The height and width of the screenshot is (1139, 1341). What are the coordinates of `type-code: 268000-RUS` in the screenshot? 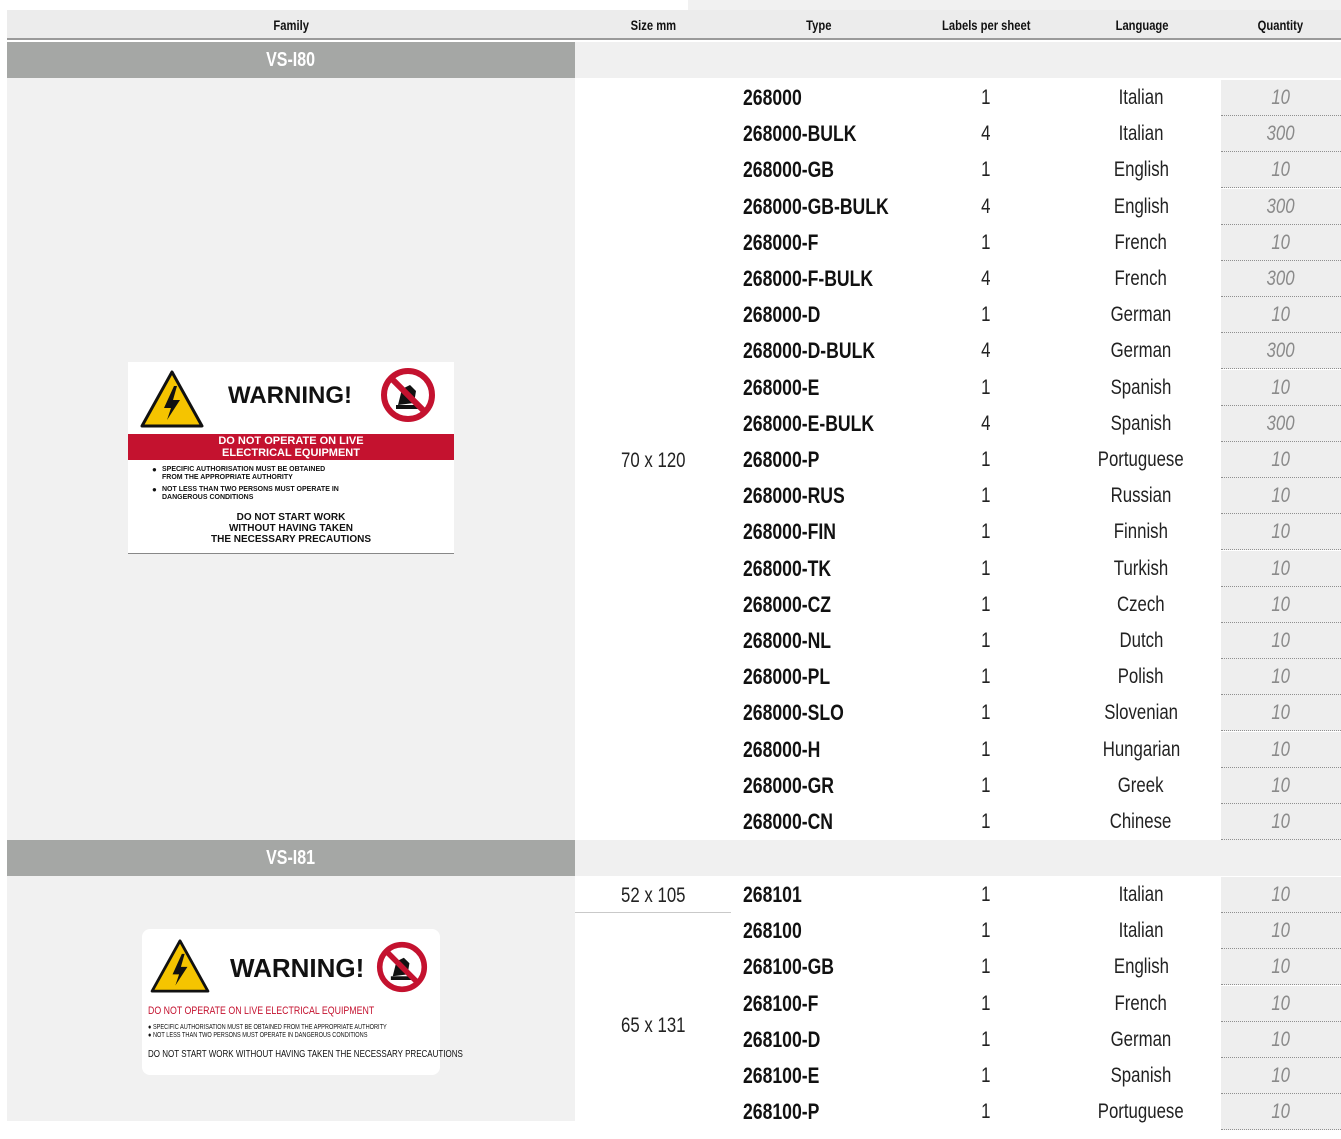 It's located at (794, 496).